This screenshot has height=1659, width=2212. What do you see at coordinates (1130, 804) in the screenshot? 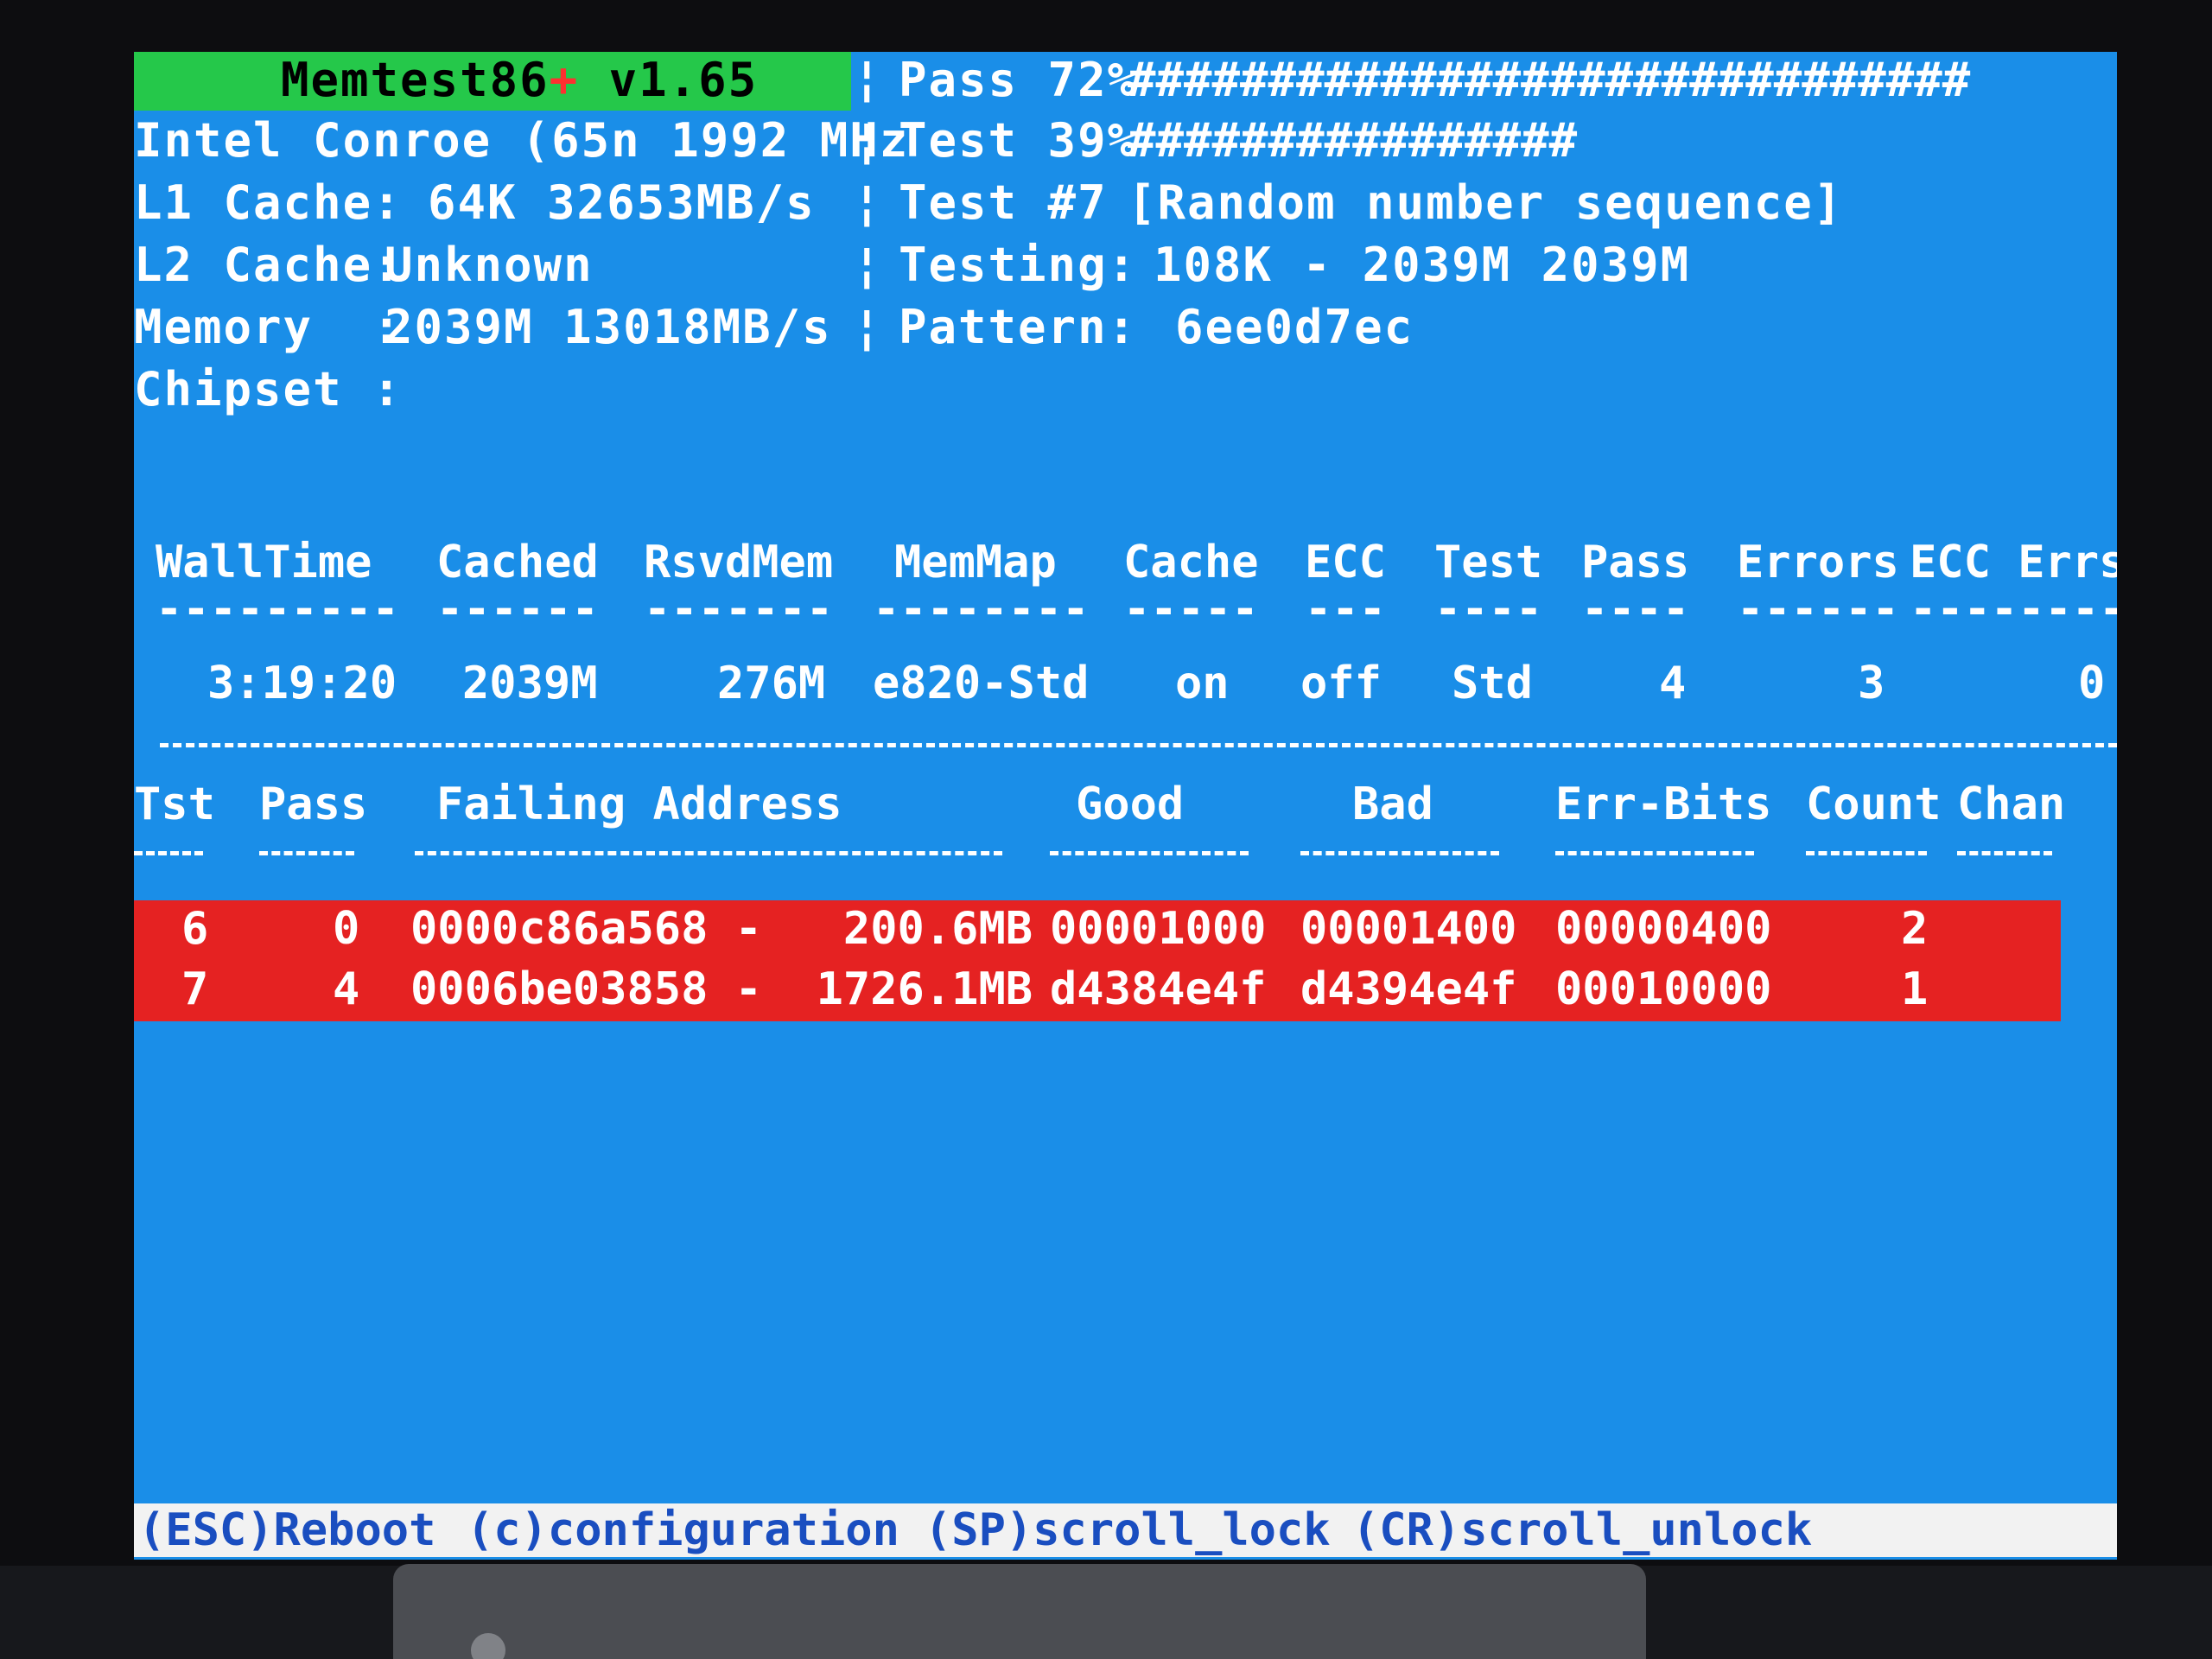
I see `err-header-good: Good` at bounding box center [1130, 804].